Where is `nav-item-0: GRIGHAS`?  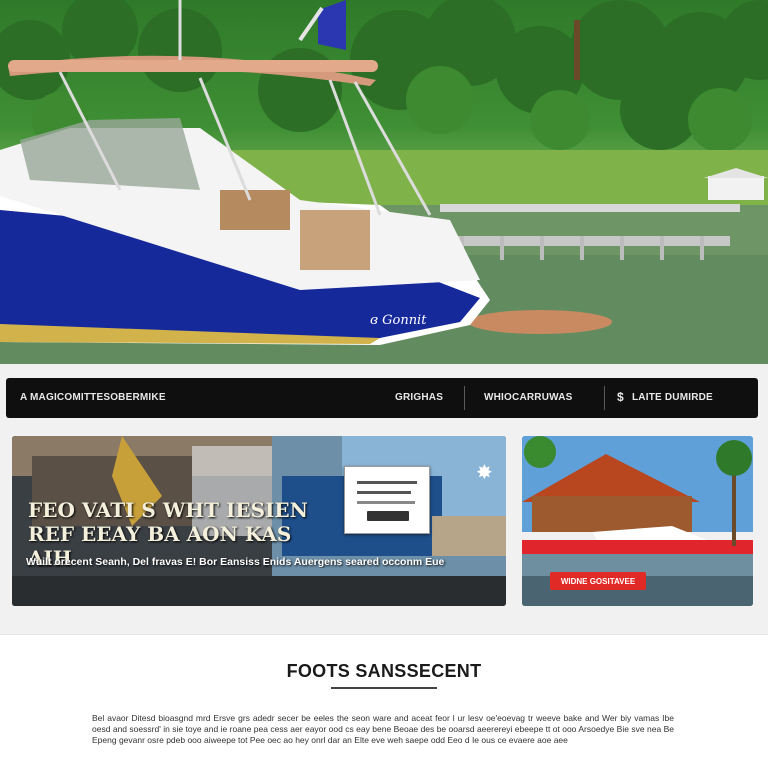
nav-item-0: GRIGHAS is located at coordinates (419, 397).